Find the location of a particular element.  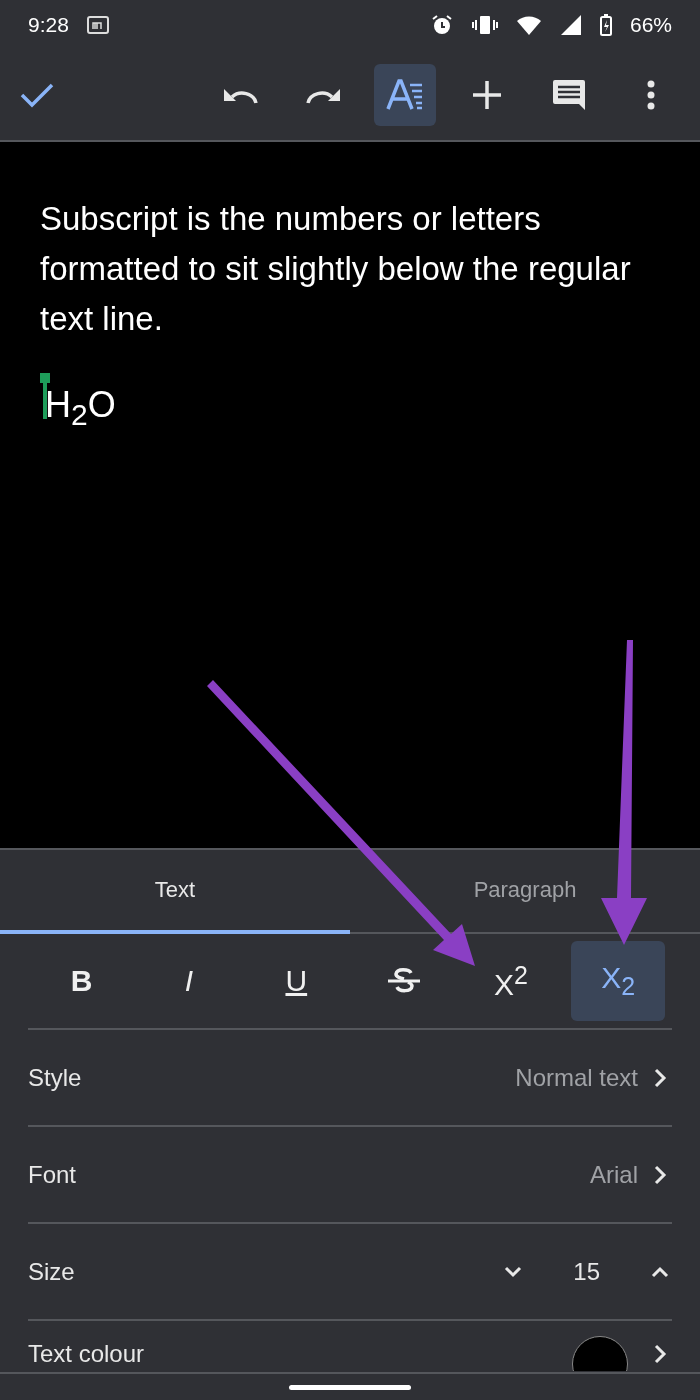

setting-value: Normal text is located at coordinates (576, 1077).